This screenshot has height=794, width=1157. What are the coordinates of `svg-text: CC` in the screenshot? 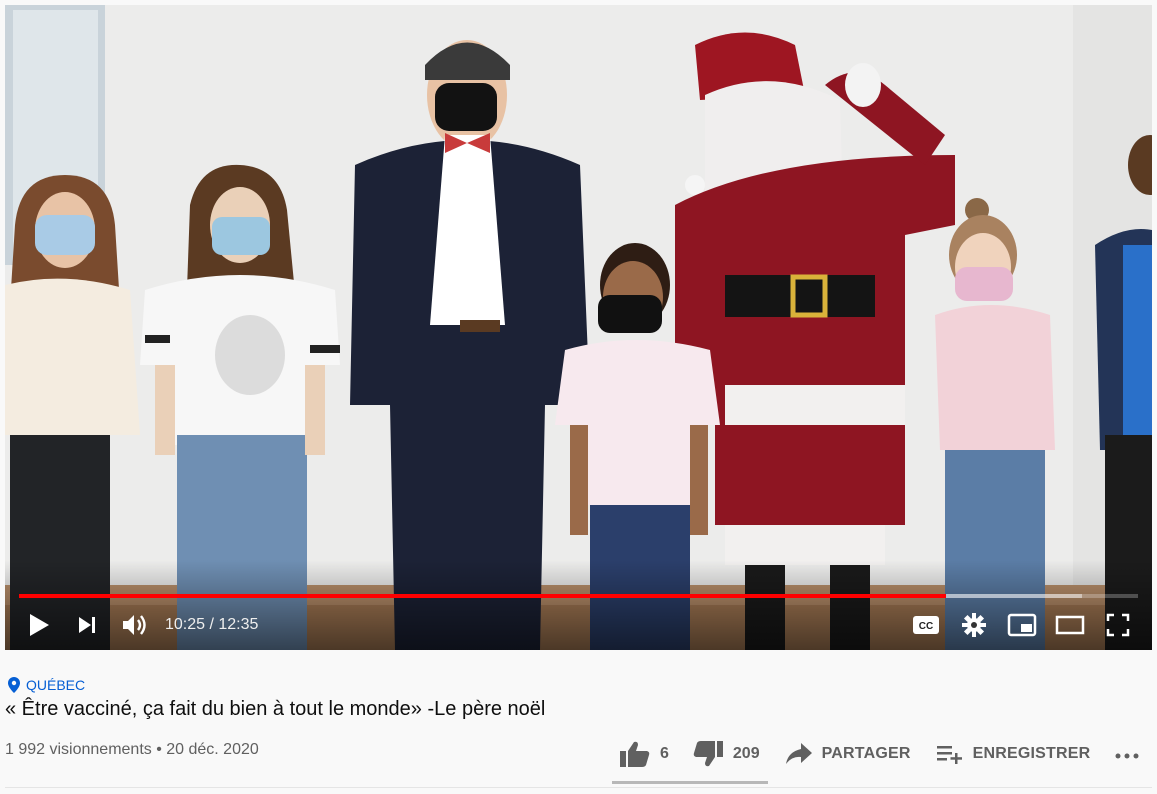 It's located at (926, 626).